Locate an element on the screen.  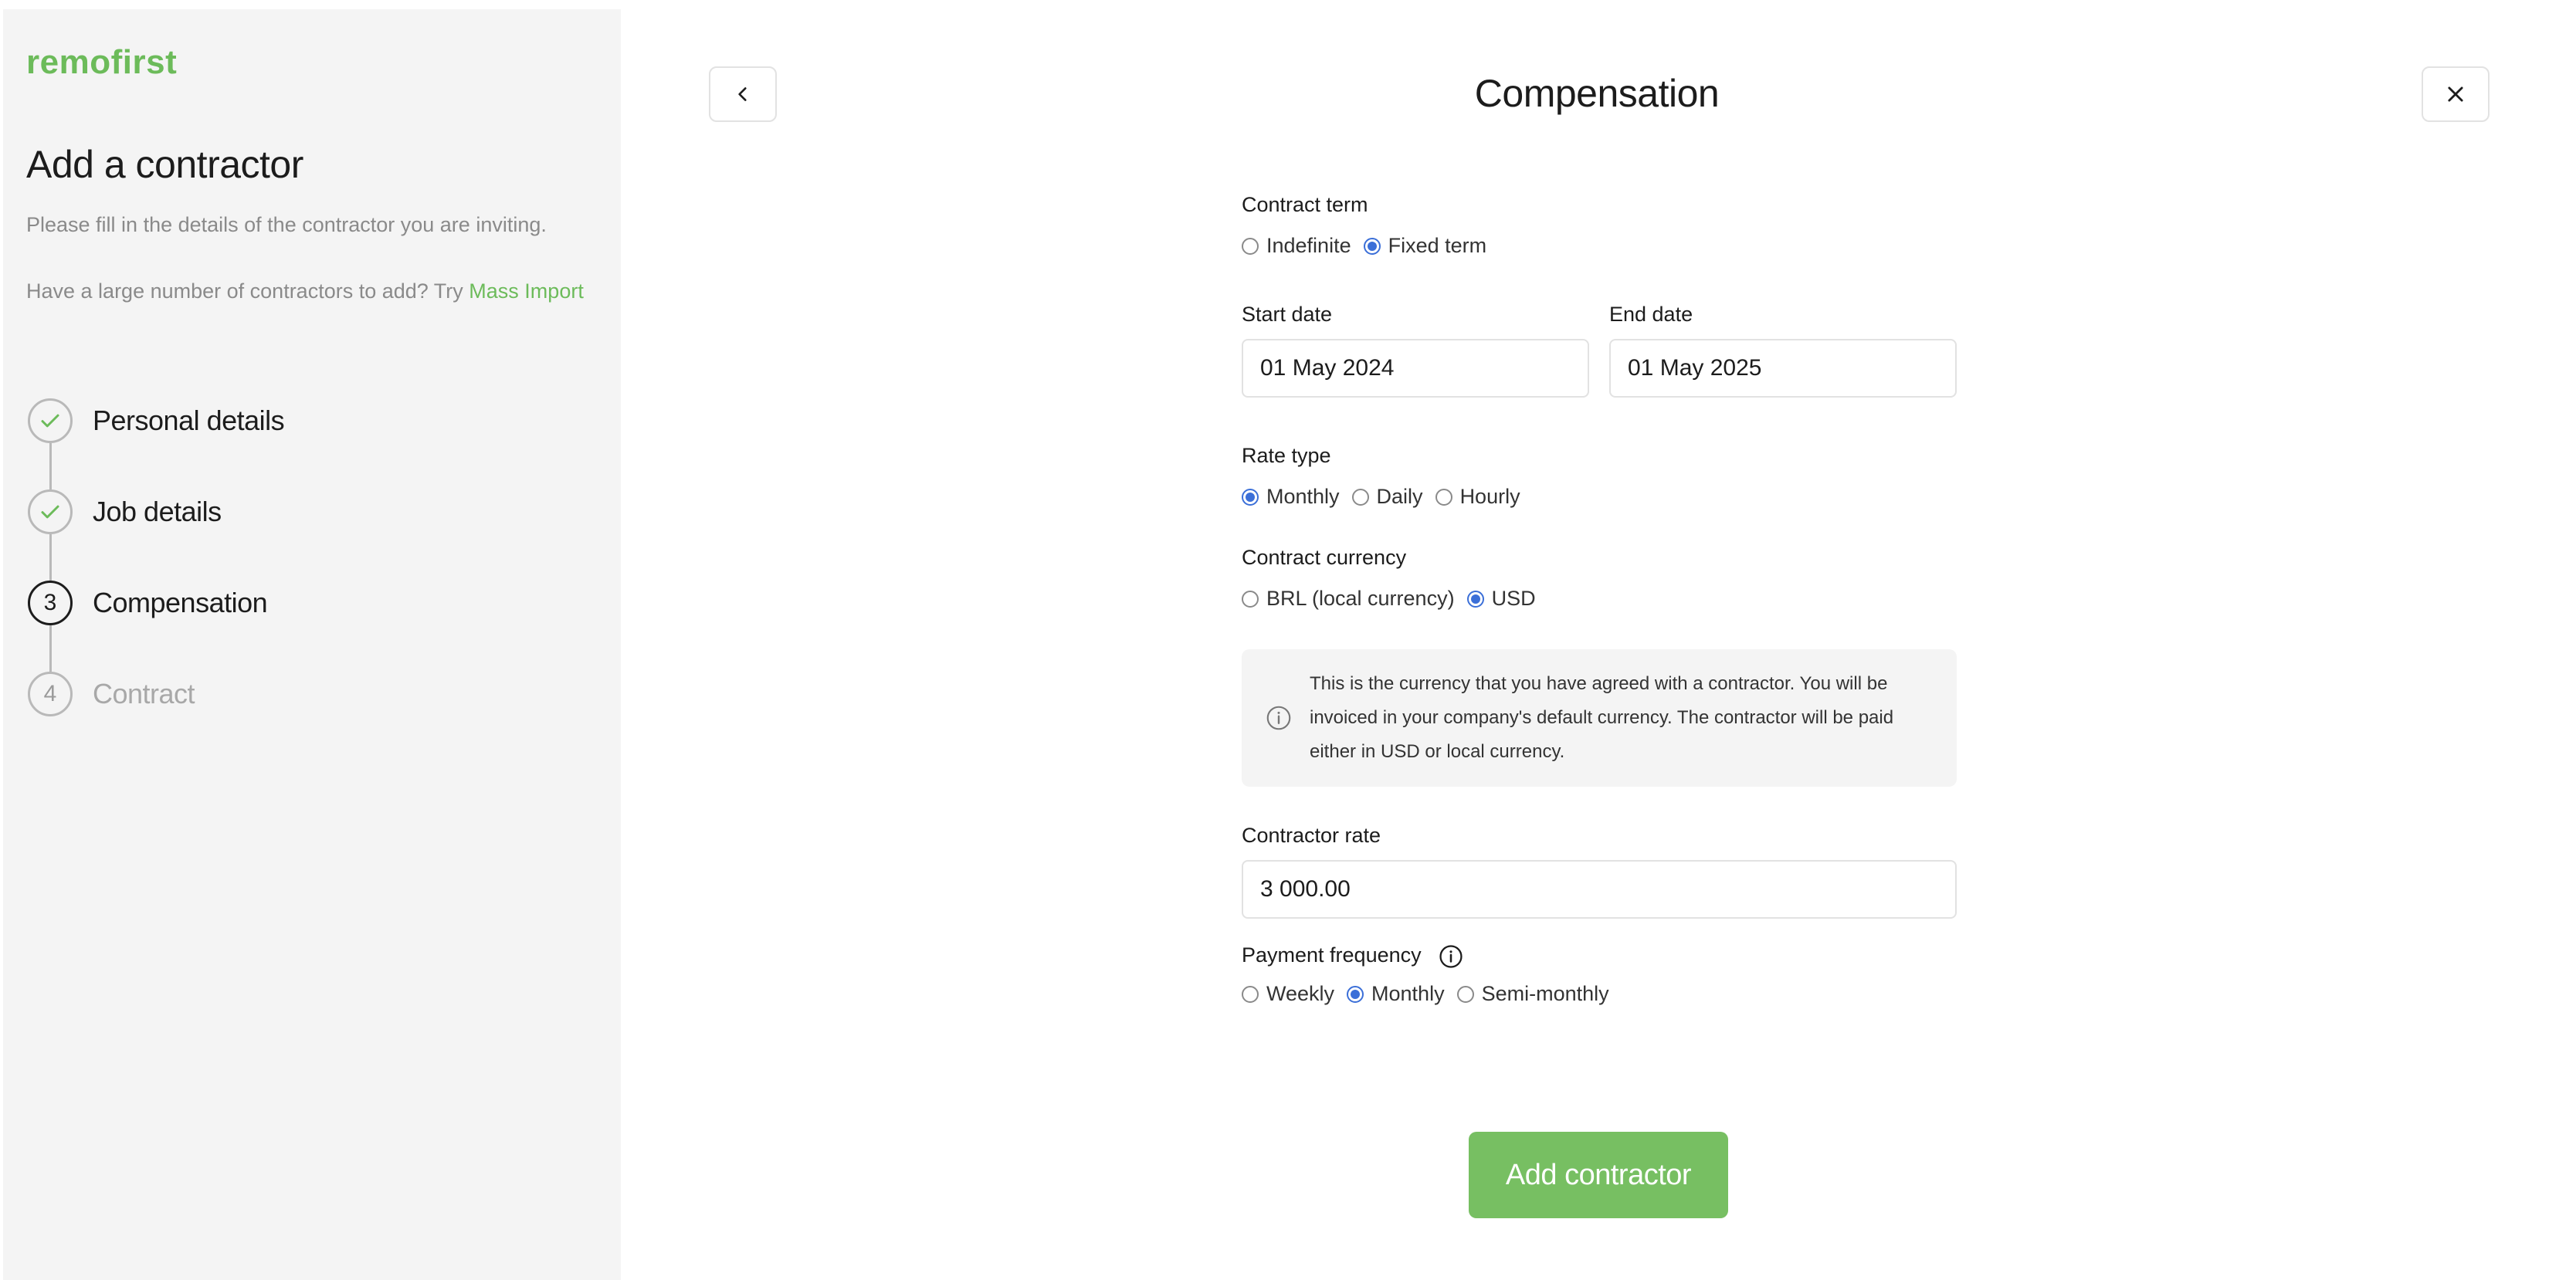
radio-fixed-term: Fixed term is located at coordinates (1425, 246).